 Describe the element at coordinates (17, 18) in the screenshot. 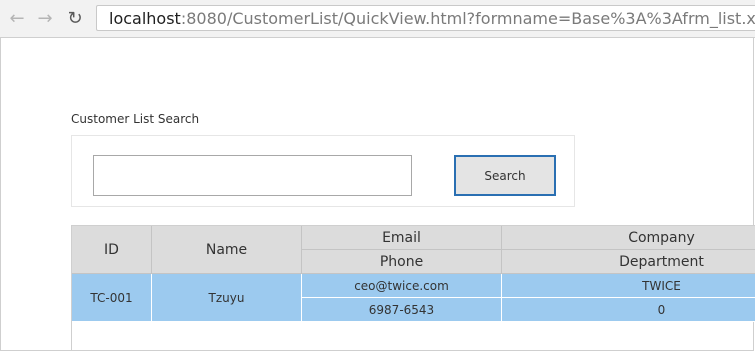

I see `back-arrow-icon: ←` at that location.